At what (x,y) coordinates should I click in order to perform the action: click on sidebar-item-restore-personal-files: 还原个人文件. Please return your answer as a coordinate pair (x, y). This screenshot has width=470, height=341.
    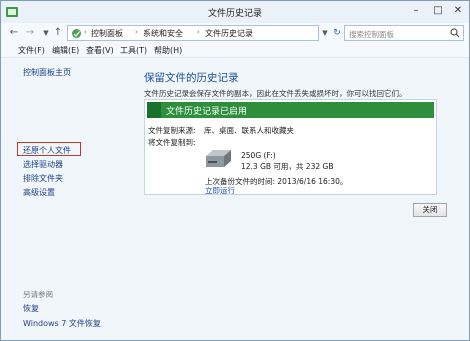
    Looking at the image, I should click on (47, 150).